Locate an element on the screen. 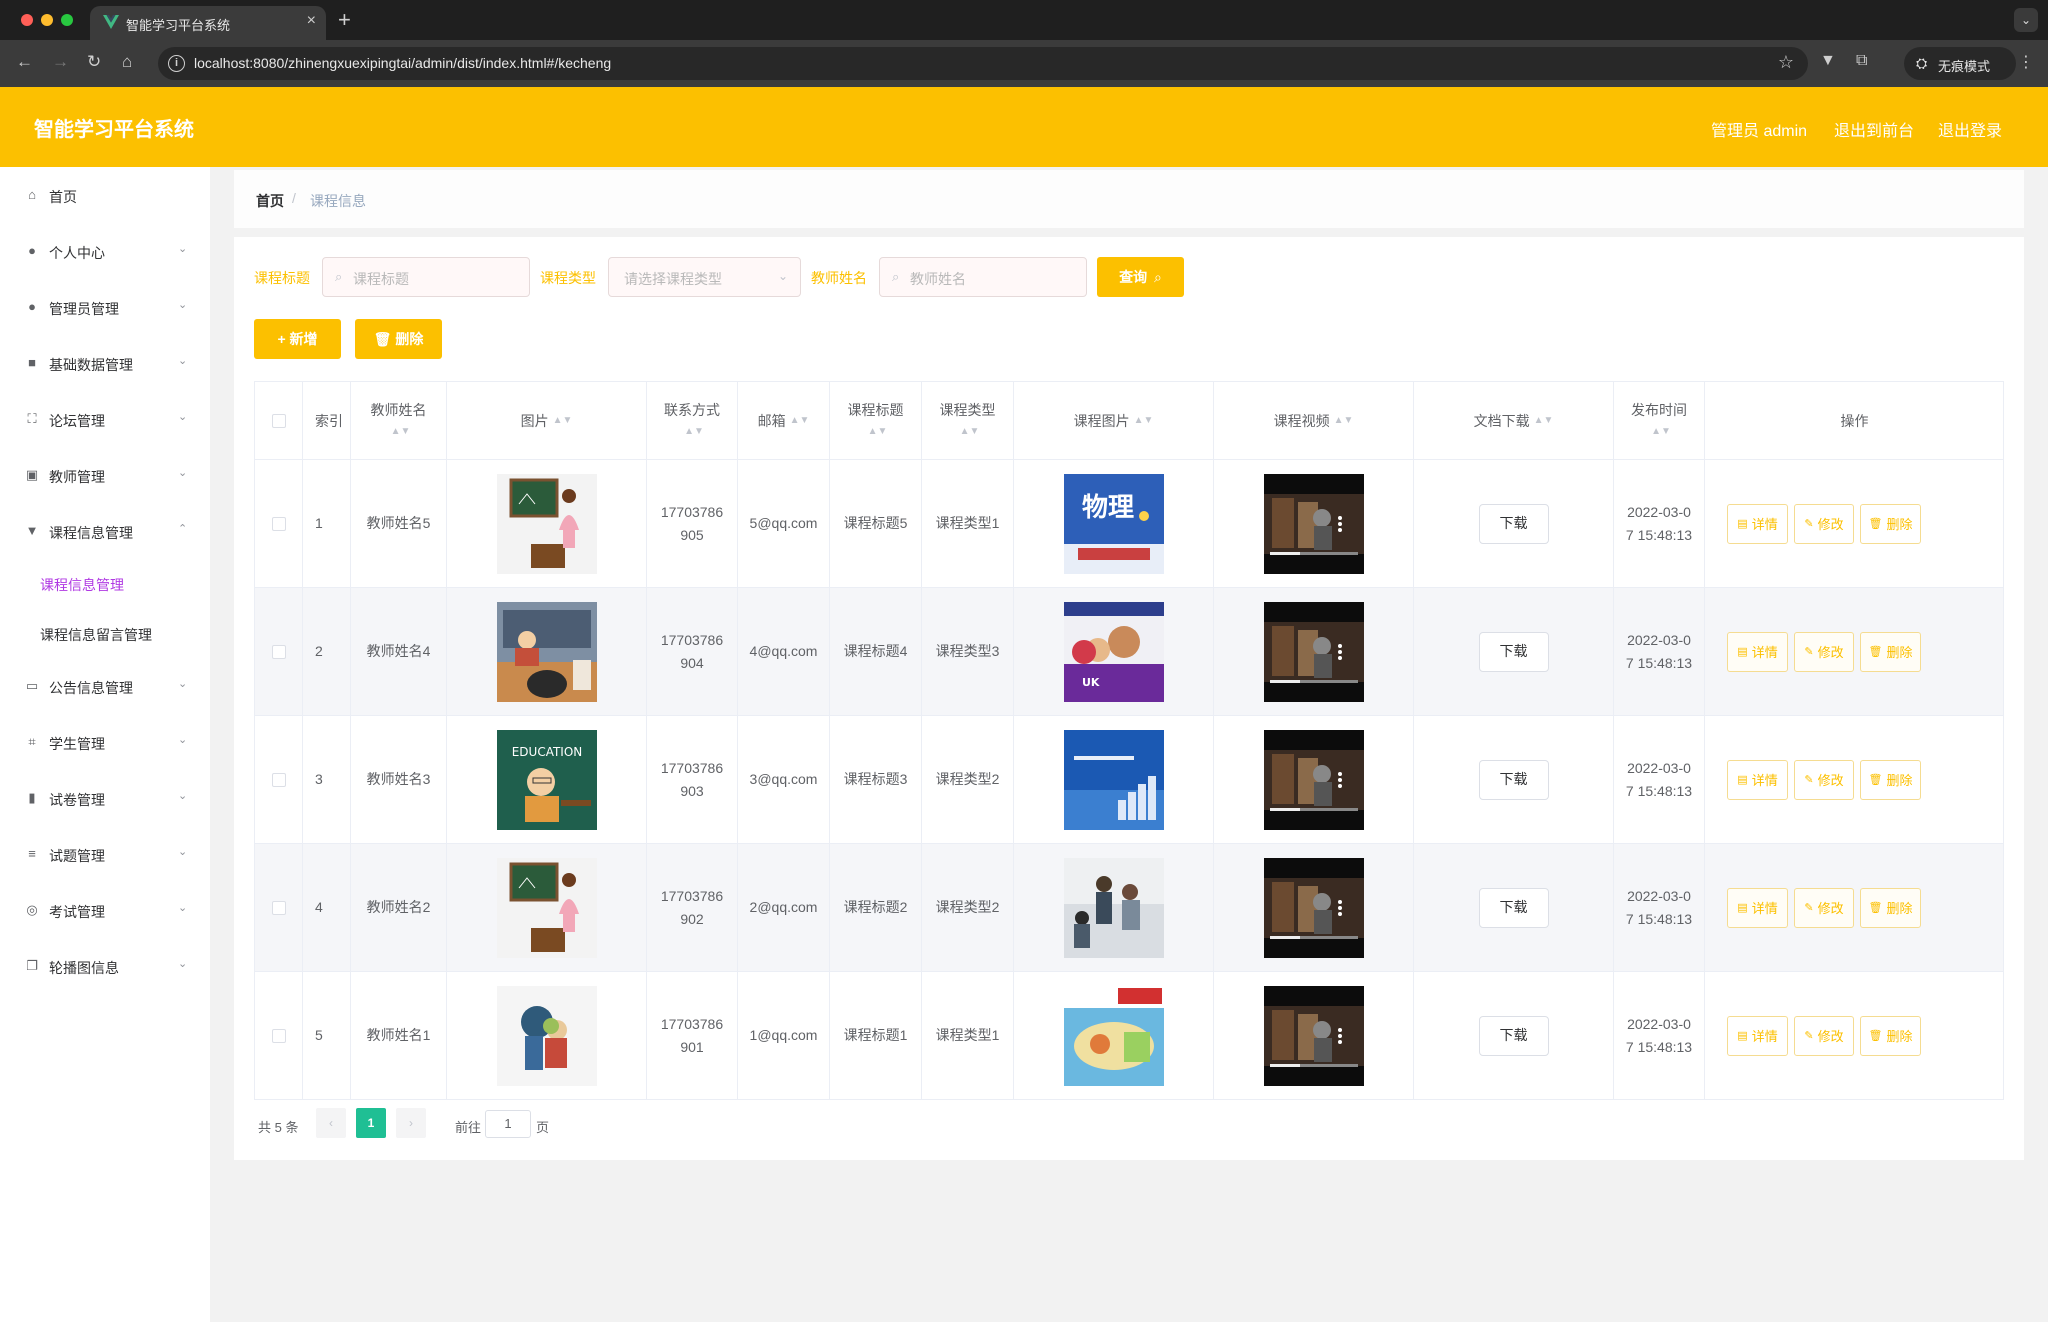 This screenshot has height=1322, width=2048. sidebar-item-notices: ▭ 公告信息管理 ⌄ is located at coordinates (105, 686).